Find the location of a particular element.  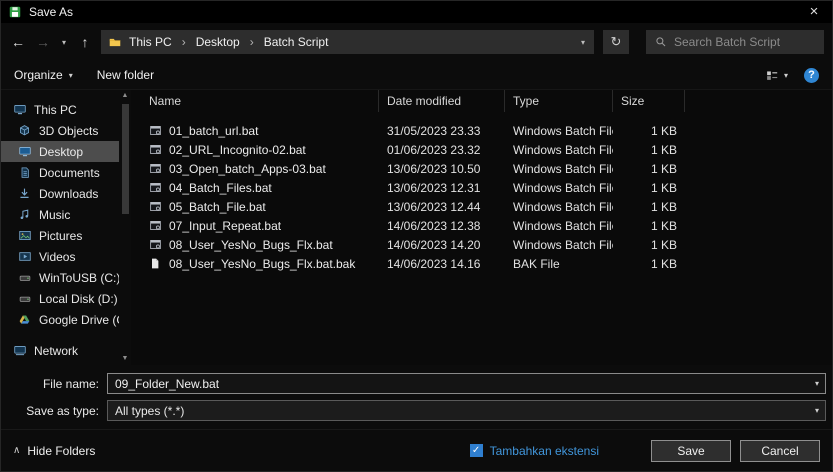

sidebar-item-desktop: Desktop is located at coordinates (60, 151).